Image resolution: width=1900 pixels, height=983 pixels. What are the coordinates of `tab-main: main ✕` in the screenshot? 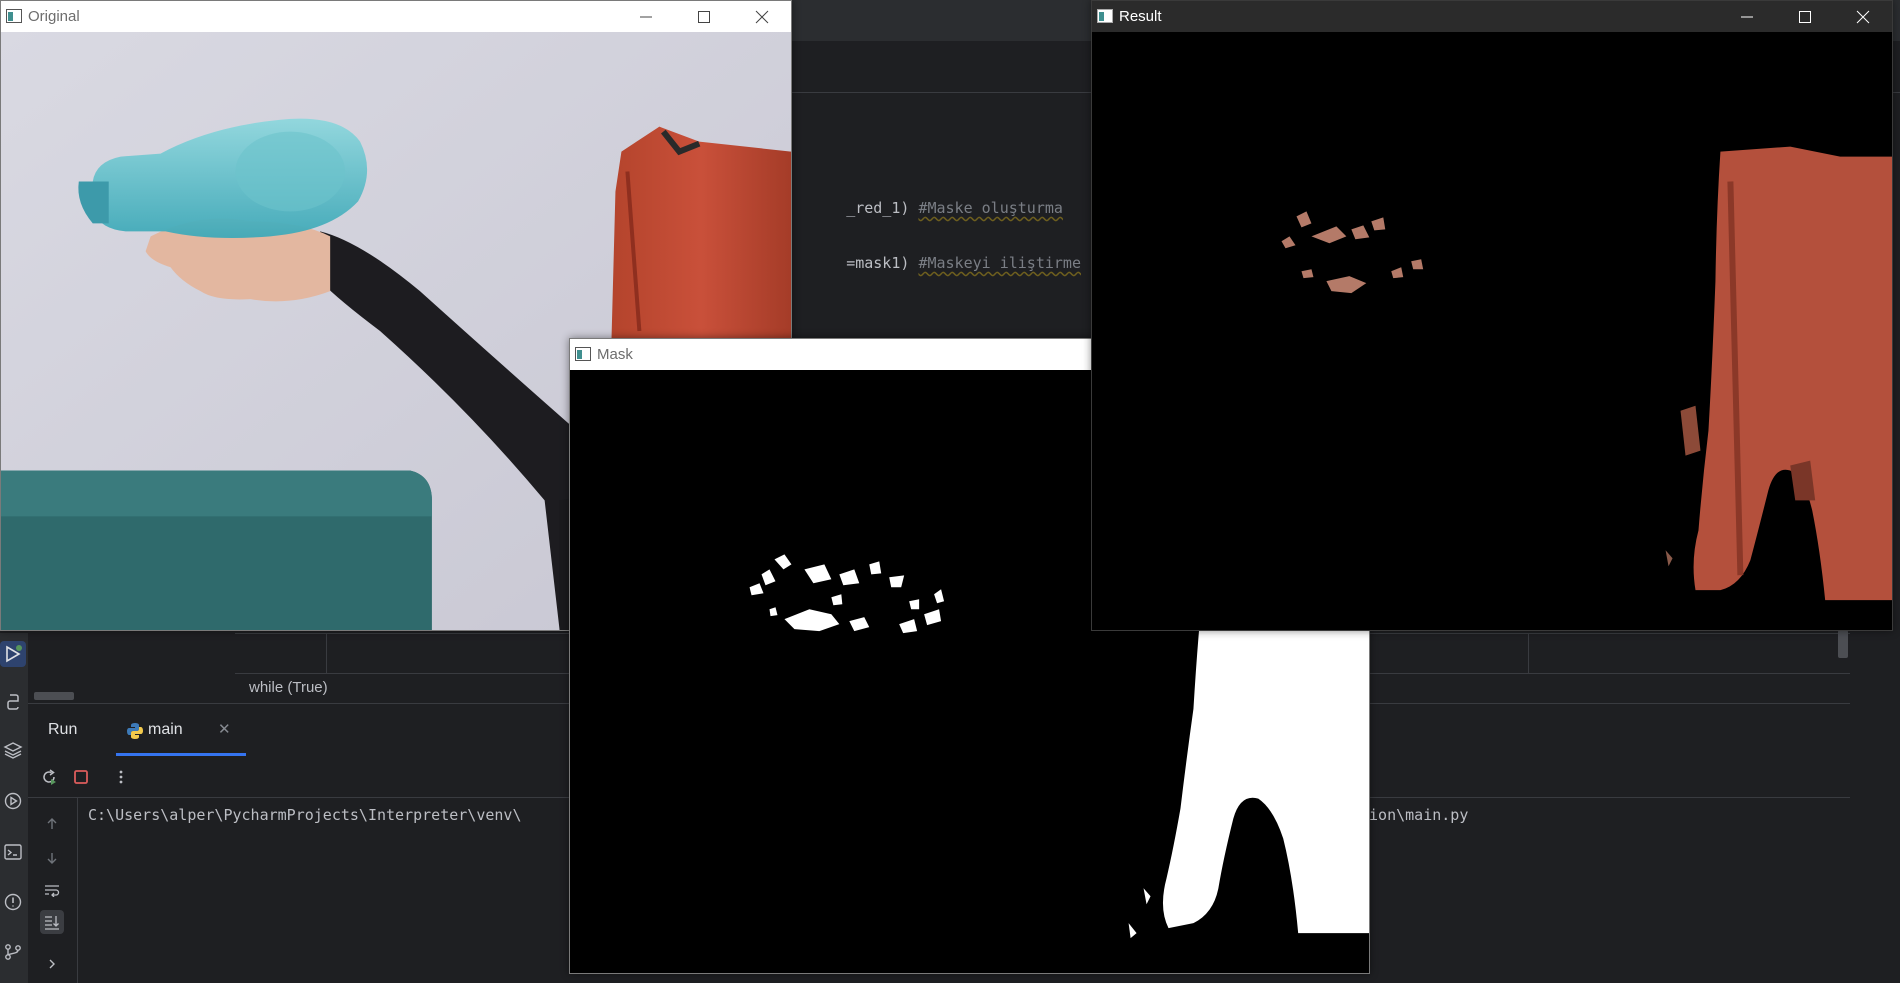 It's located at (181, 734).